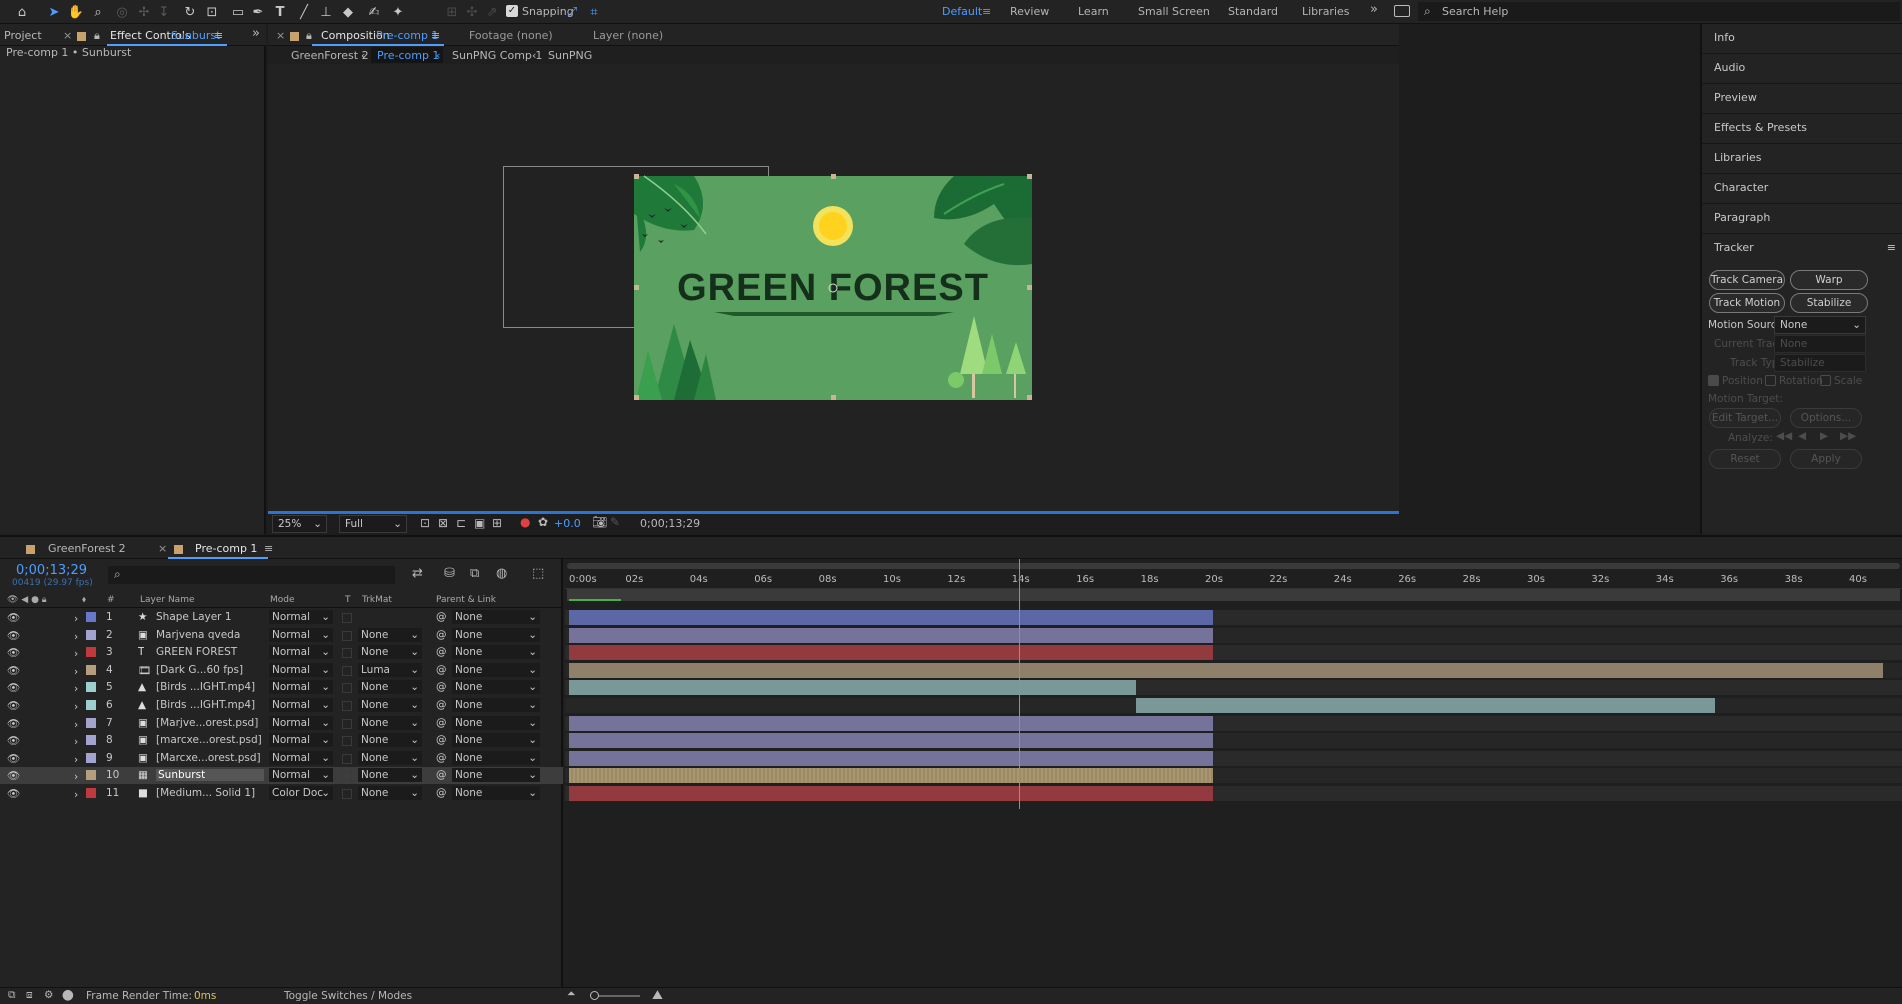  What do you see at coordinates (51, 570) in the screenshot?
I see `timeline-timecode: 0;00;13;29` at bounding box center [51, 570].